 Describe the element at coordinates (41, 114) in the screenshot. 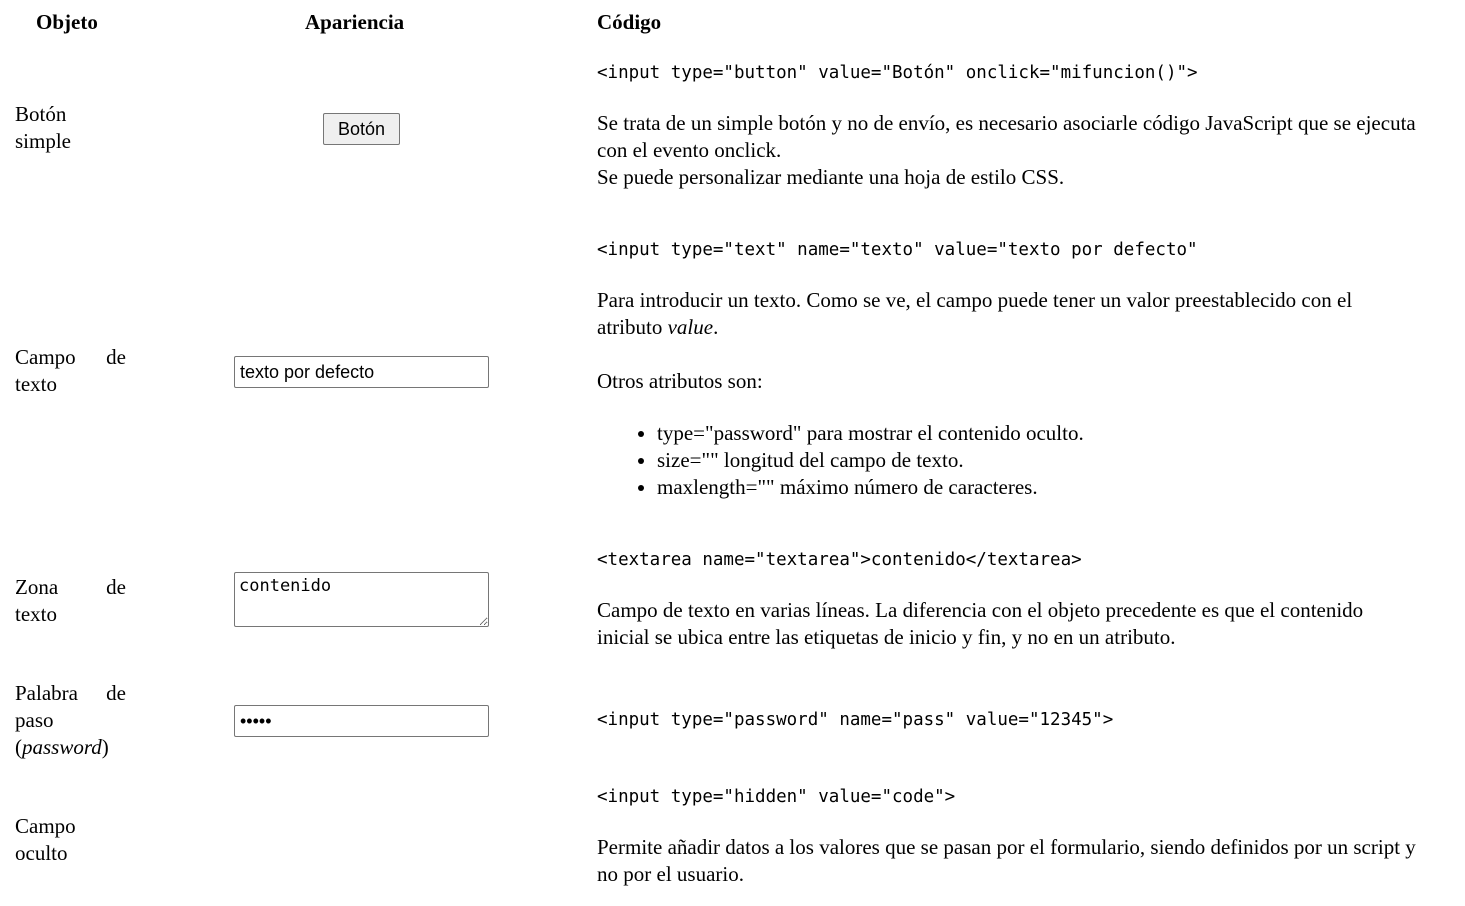

I see `object-label-line: Botón` at that location.